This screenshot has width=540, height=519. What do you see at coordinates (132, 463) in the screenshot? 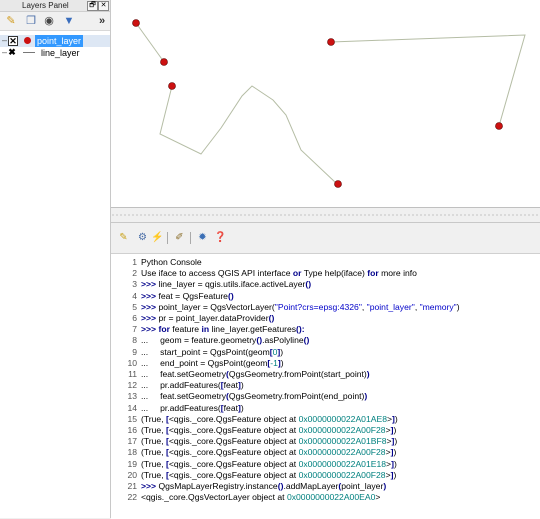
I see `line-number: 19` at bounding box center [132, 463].